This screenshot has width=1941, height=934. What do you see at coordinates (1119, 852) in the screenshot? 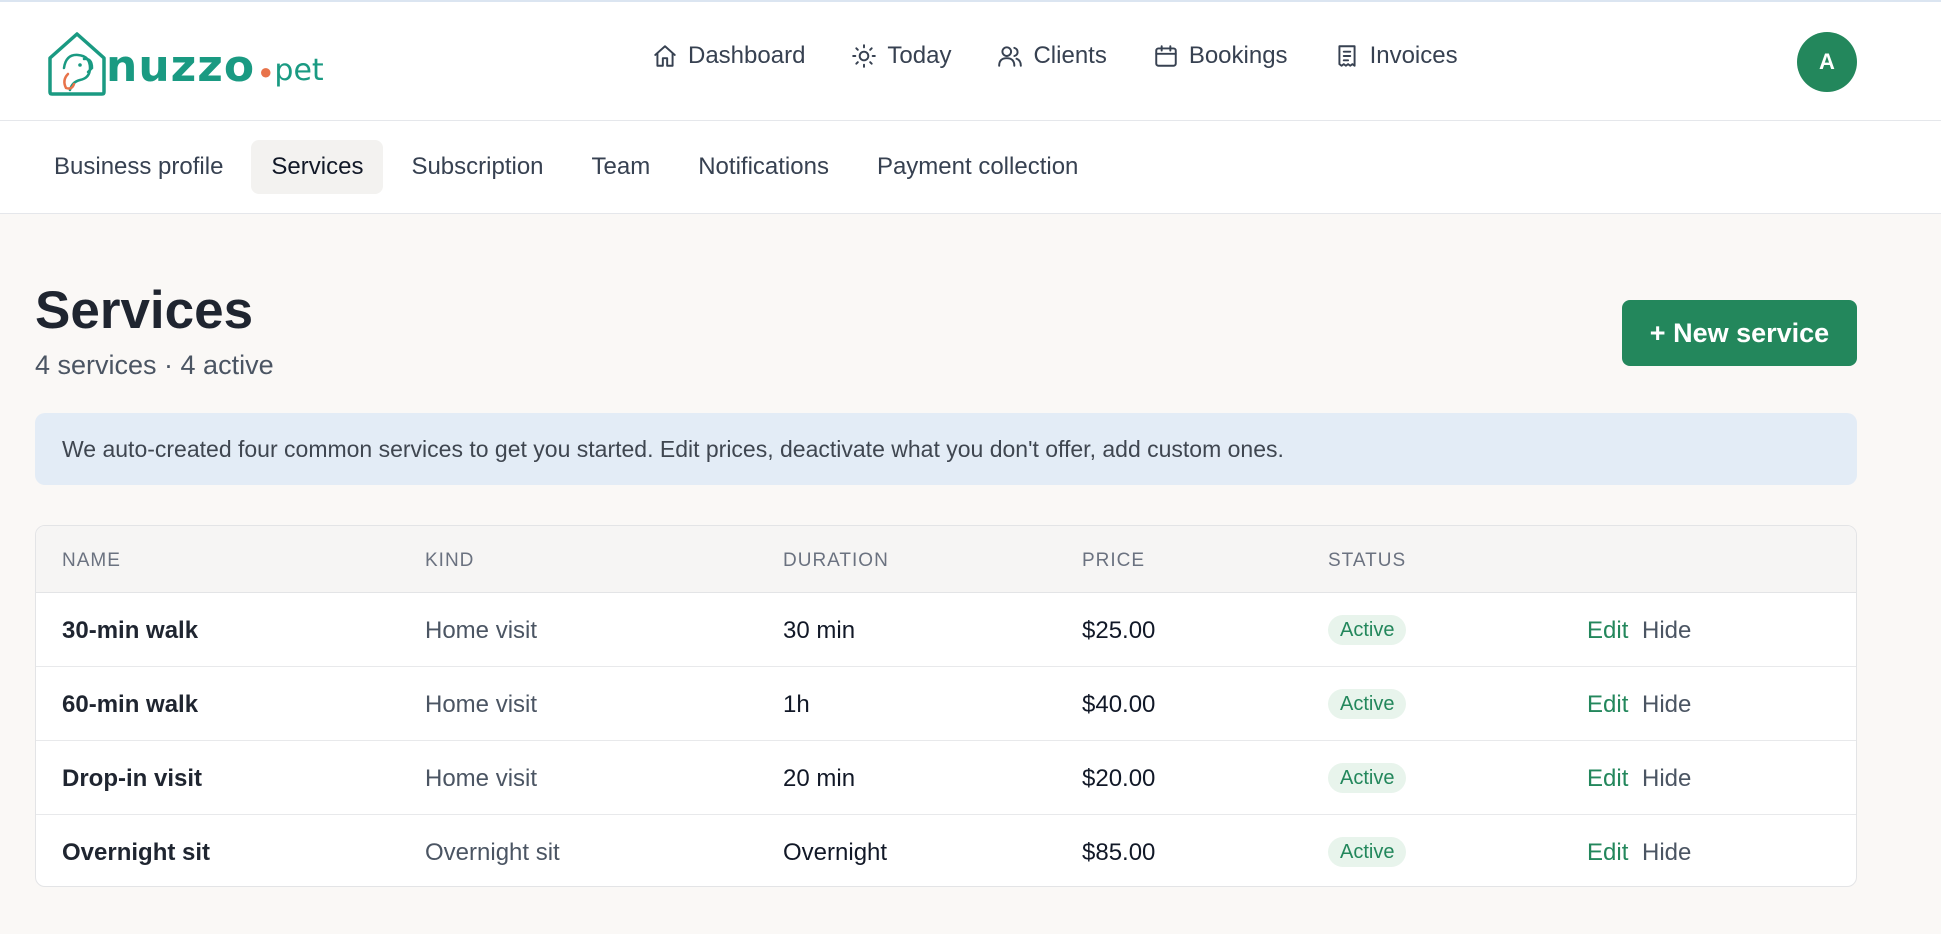
I see `service-price: $85.00` at bounding box center [1119, 852].